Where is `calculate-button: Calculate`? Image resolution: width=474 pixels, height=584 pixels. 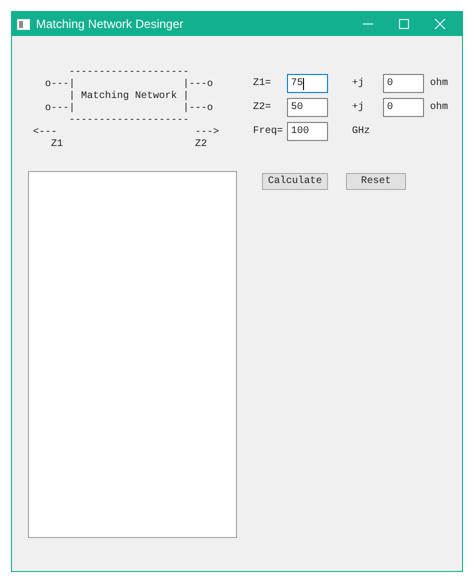 calculate-button: Calculate is located at coordinates (295, 181).